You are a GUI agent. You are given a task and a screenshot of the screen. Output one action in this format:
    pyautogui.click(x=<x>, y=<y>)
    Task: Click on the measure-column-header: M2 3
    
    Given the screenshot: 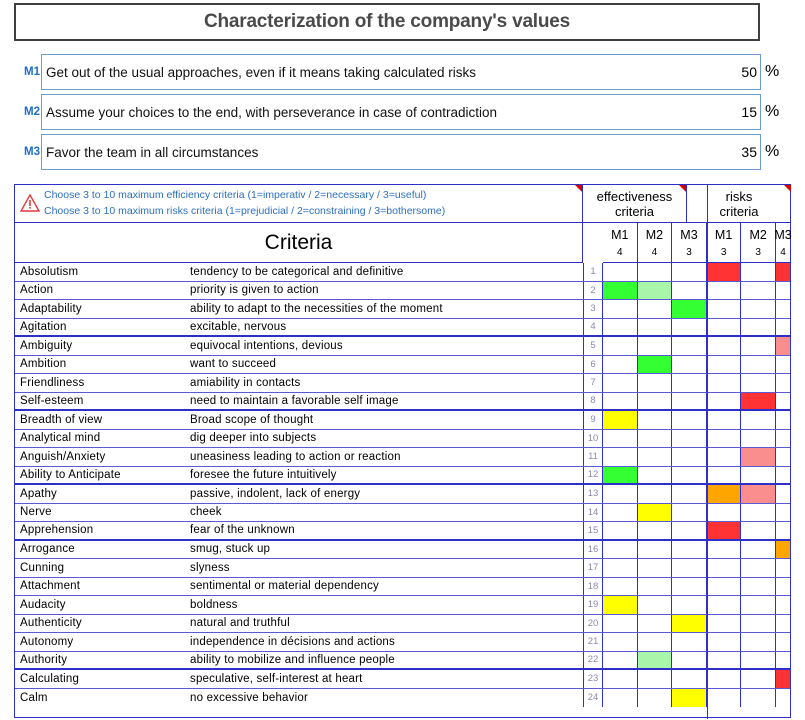 What is the action you would take?
    pyautogui.click(x=758, y=243)
    